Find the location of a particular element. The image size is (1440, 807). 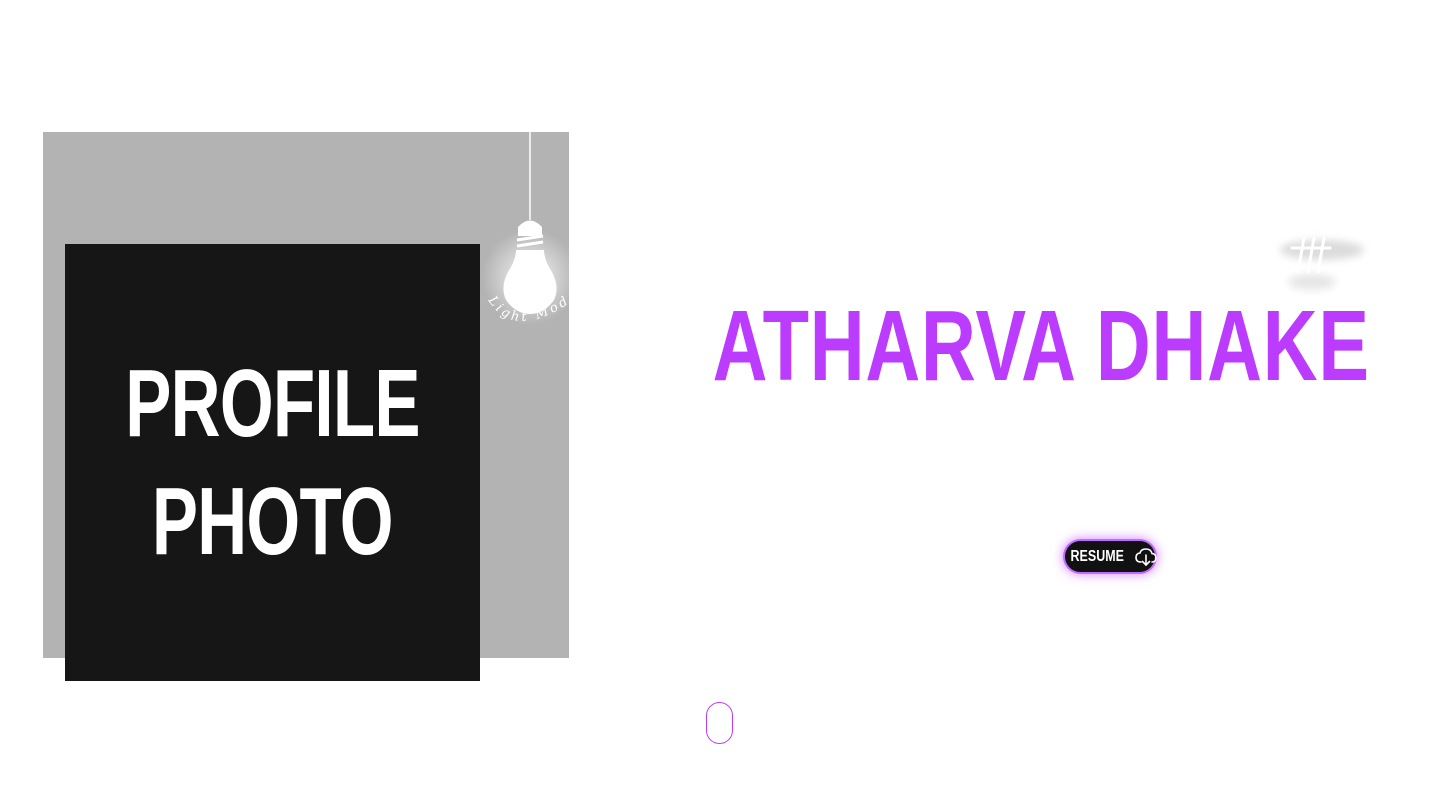

cloud-download-icon is located at coordinates (1146, 556).